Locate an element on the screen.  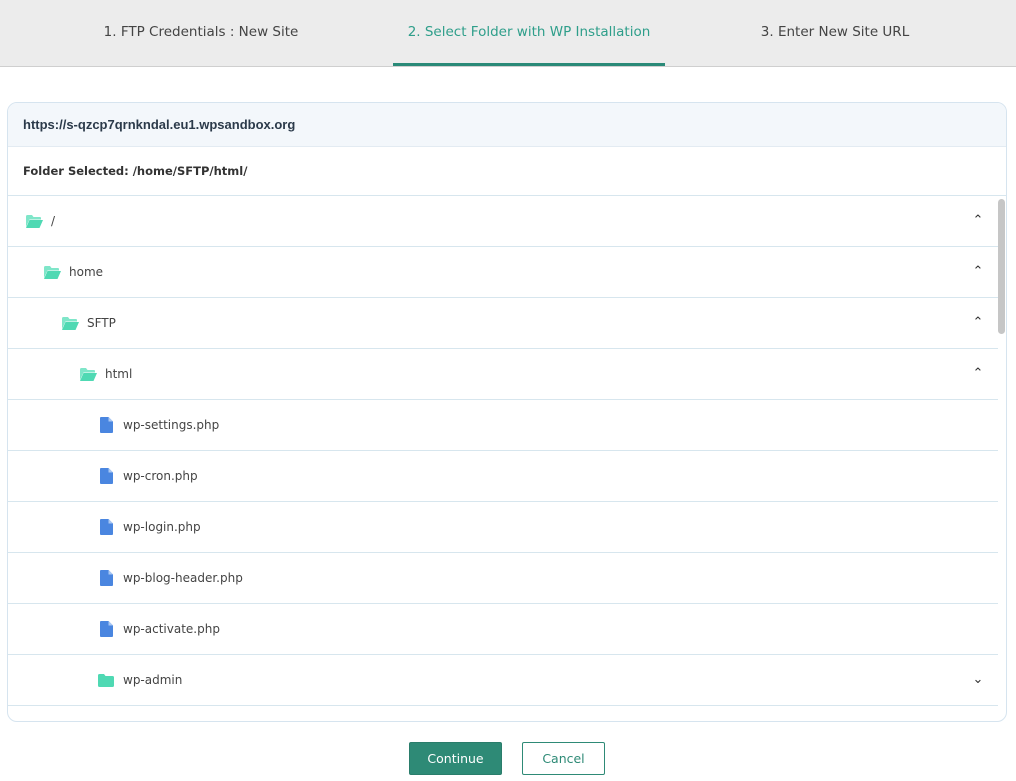
tab-enter-site-url: 3. Enter New Site URL is located at coordinates (835, 33).